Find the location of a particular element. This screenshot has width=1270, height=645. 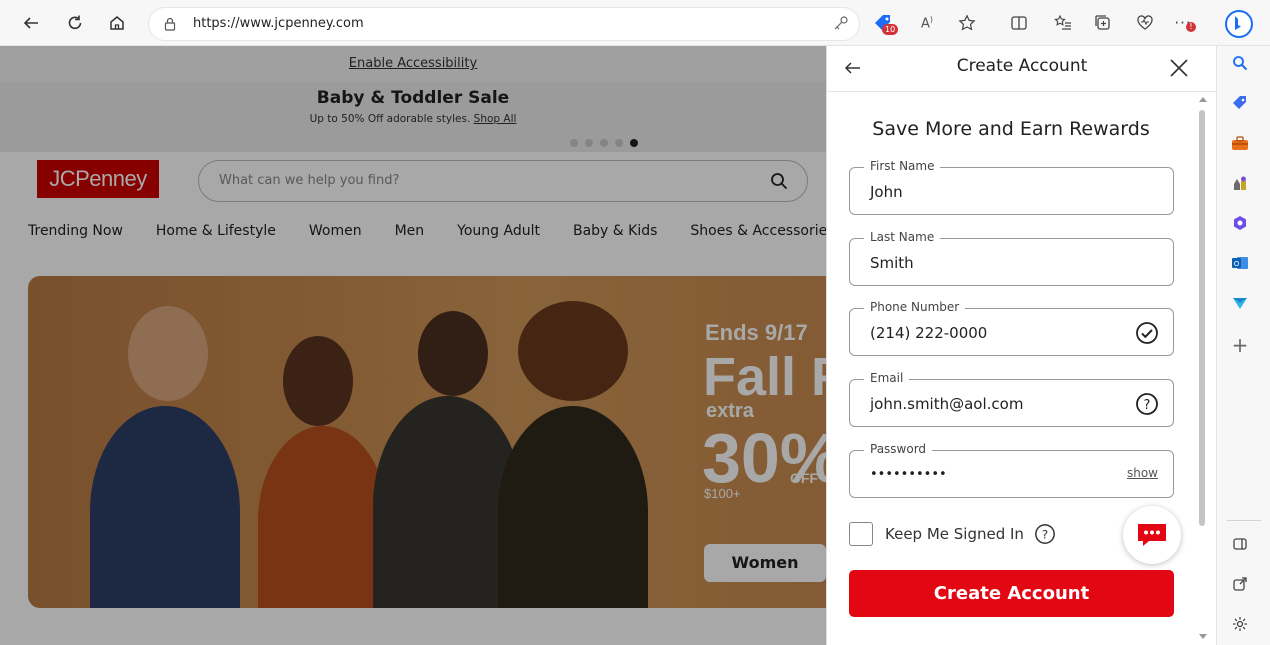

keep-signed-in-checkbox is located at coordinates (861, 534).